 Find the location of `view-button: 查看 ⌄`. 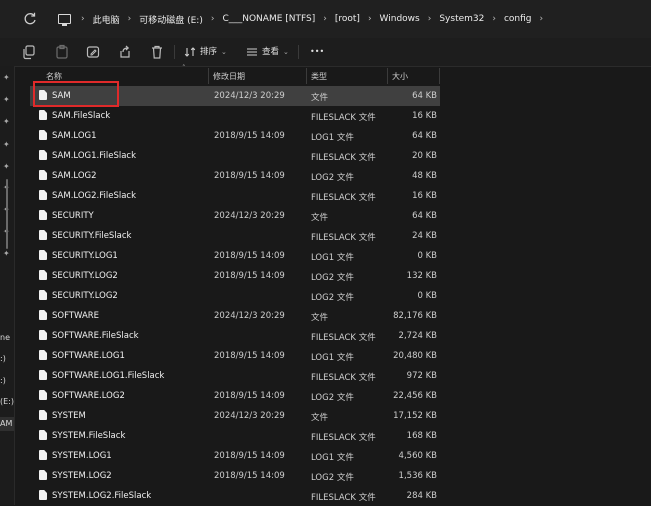

view-button: 查看 ⌄ is located at coordinates (267, 52).